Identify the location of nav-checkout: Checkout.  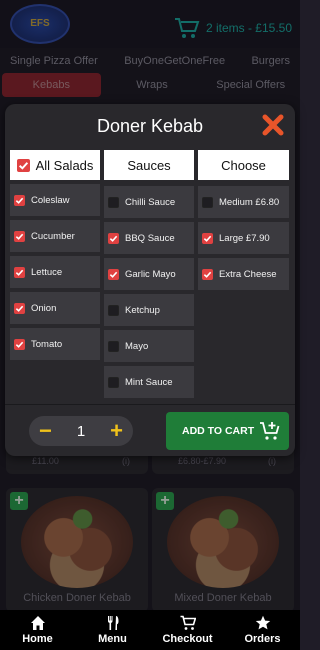
(187, 630).